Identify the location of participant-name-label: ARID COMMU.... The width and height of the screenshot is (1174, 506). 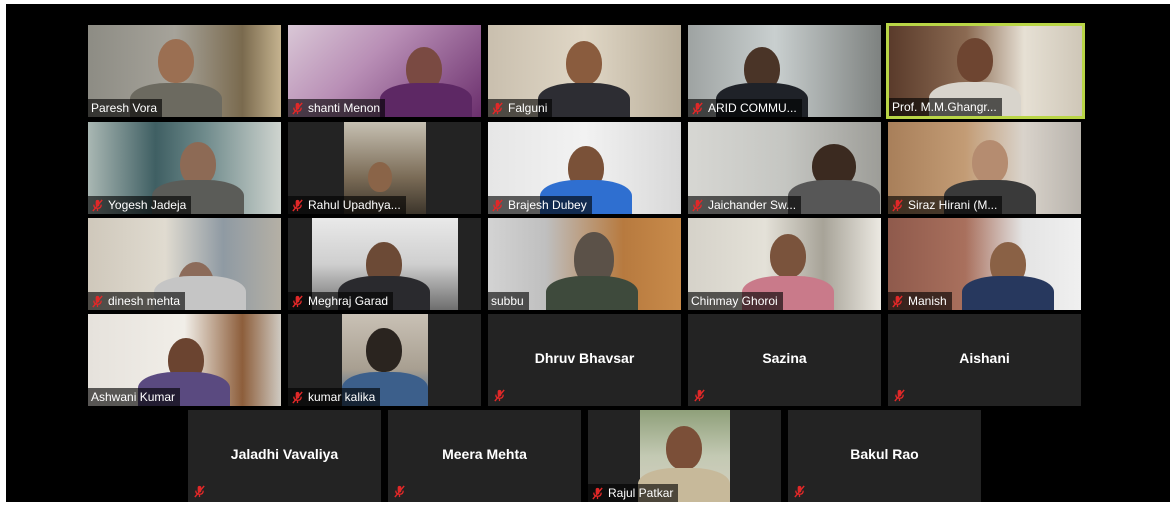
(745, 108).